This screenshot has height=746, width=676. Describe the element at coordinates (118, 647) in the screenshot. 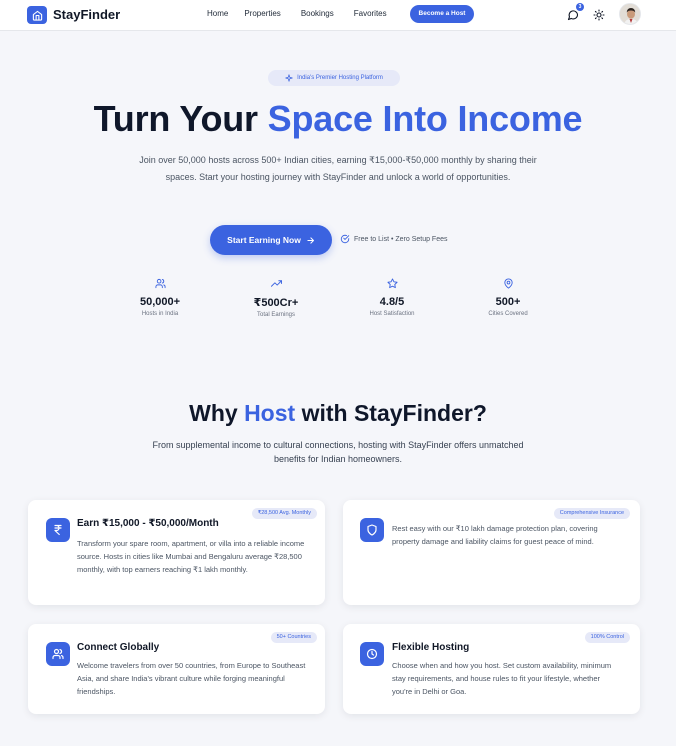

I see `card-title: Connect Globally` at that location.